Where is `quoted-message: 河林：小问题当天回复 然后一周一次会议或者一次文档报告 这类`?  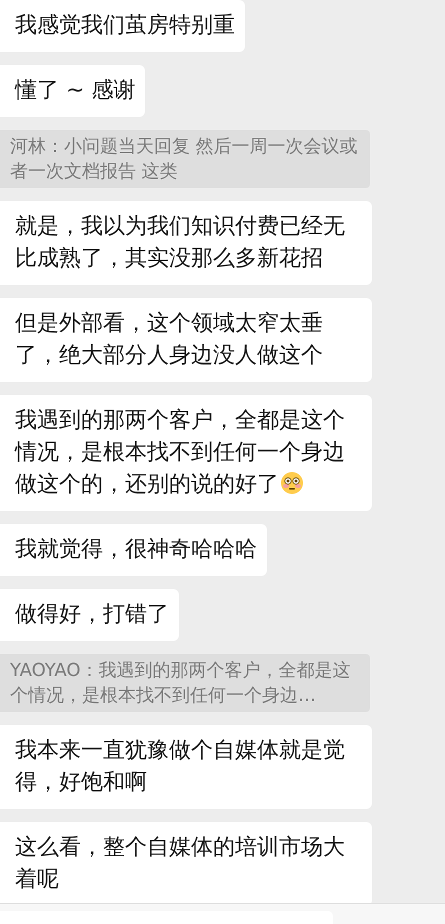
quoted-message: 河林：小问题当天回复 然后一周一次会议或者一次文档报告 这类 is located at coordinates (185, 159).